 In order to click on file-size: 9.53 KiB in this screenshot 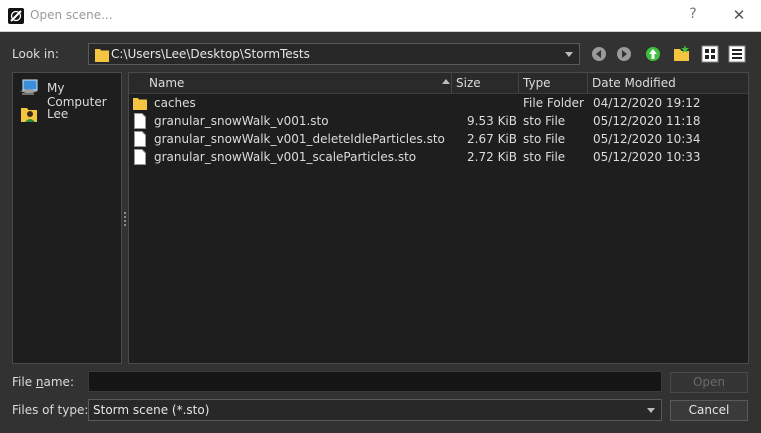, I will do `click(492, 121)`.